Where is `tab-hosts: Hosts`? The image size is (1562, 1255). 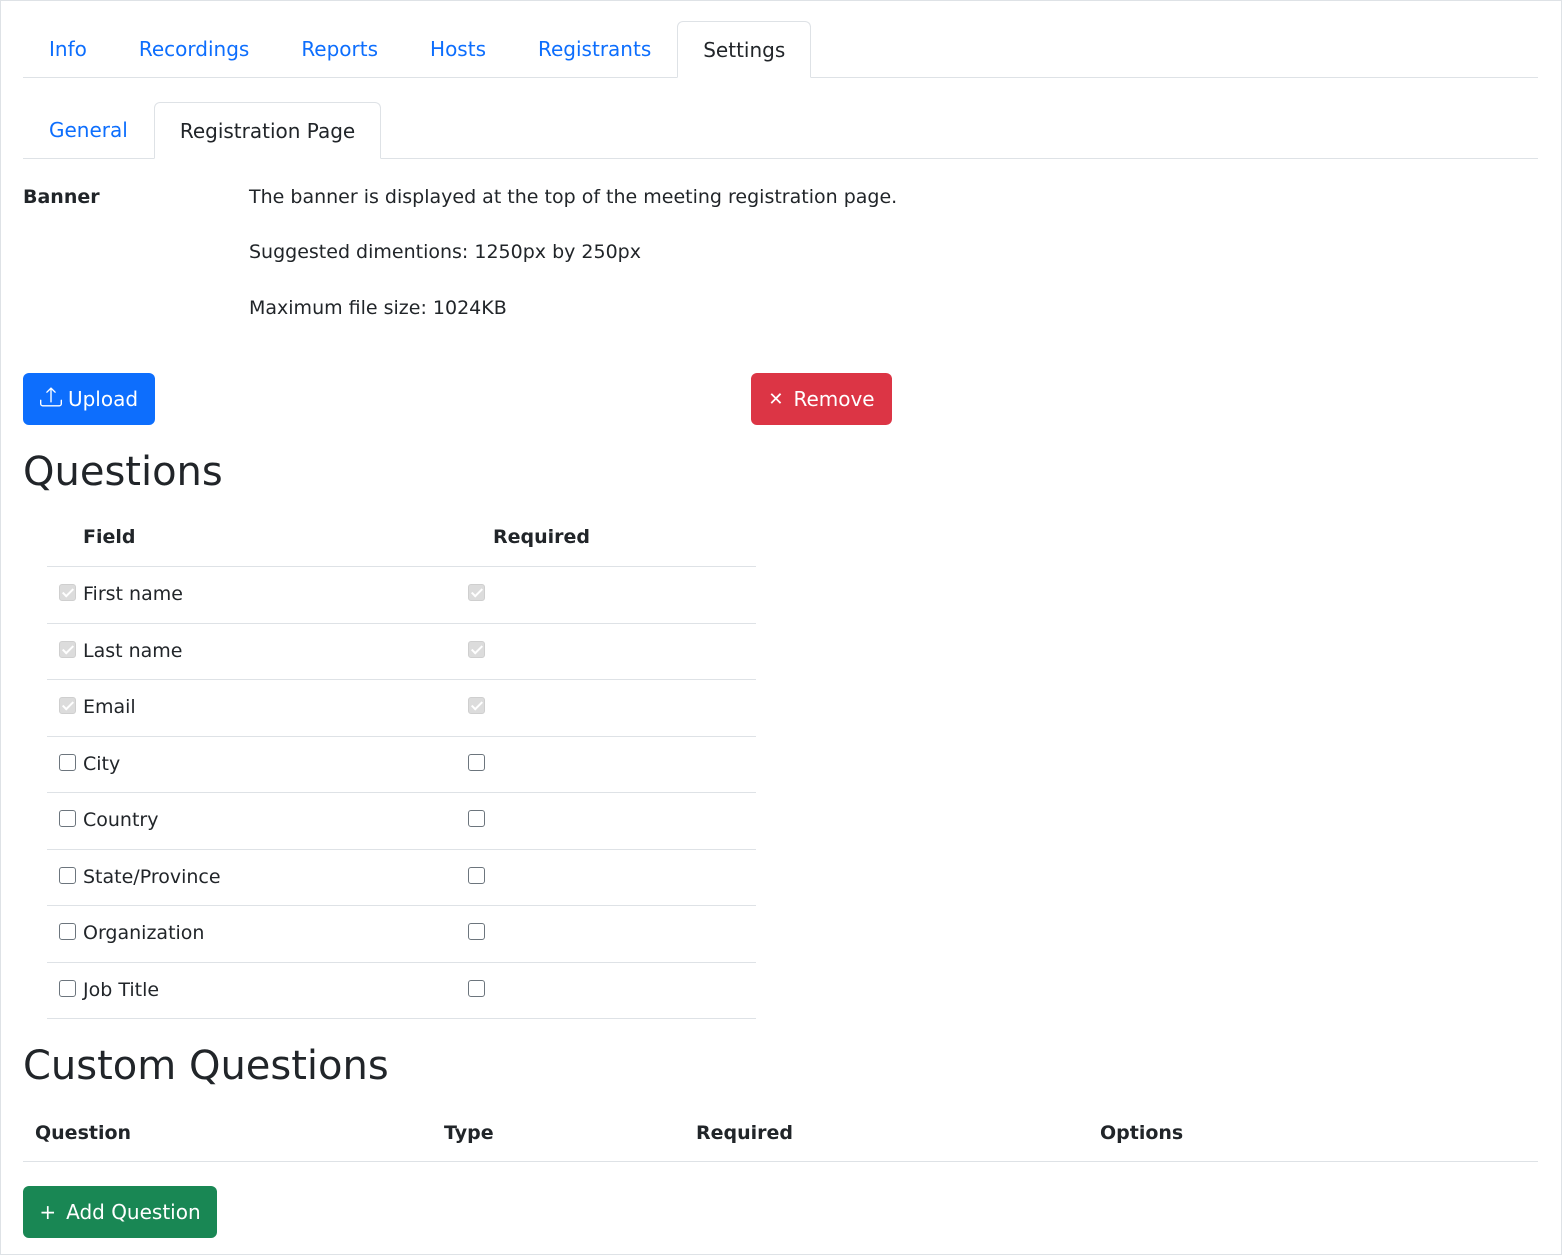
tab-hosts: Hosts is located at coordinates (458, 49).